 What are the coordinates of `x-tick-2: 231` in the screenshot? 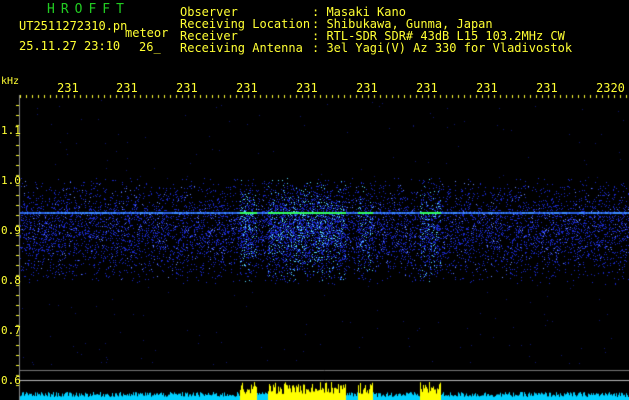 It's located at (187, 88).